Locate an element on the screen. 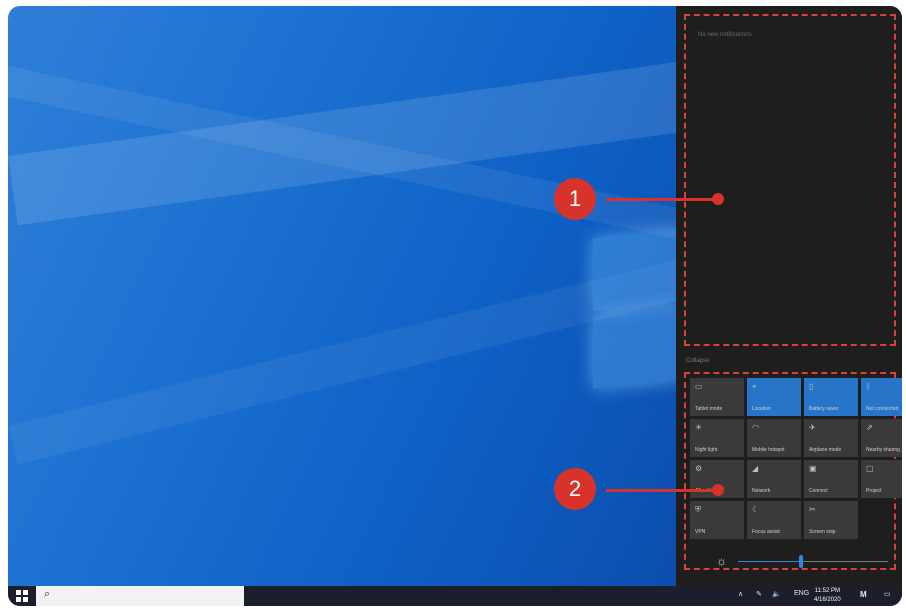 The height and width of the screenshot is (609, 906). quick-action-label: Tablet mode is located at coordinates (709, 409).